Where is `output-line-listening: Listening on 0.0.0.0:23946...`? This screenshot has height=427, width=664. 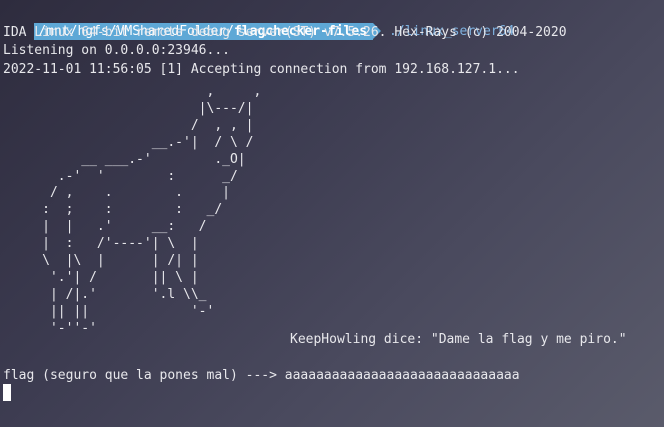
output-line-listening: Listening on 0.0.0.0:23946... is located at coordinates (116, 50).